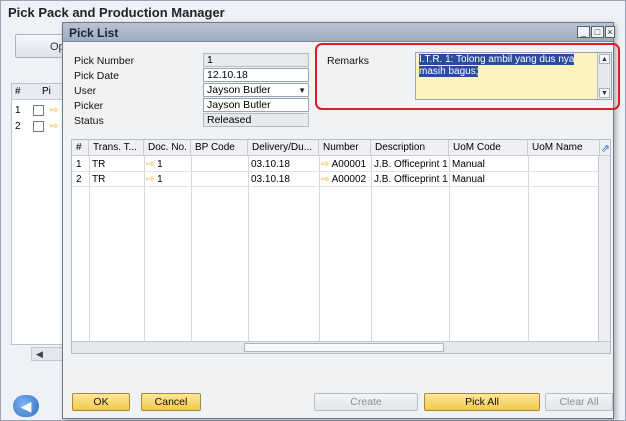  I want to click on expand-icon: ⇗, so click(605, 148).